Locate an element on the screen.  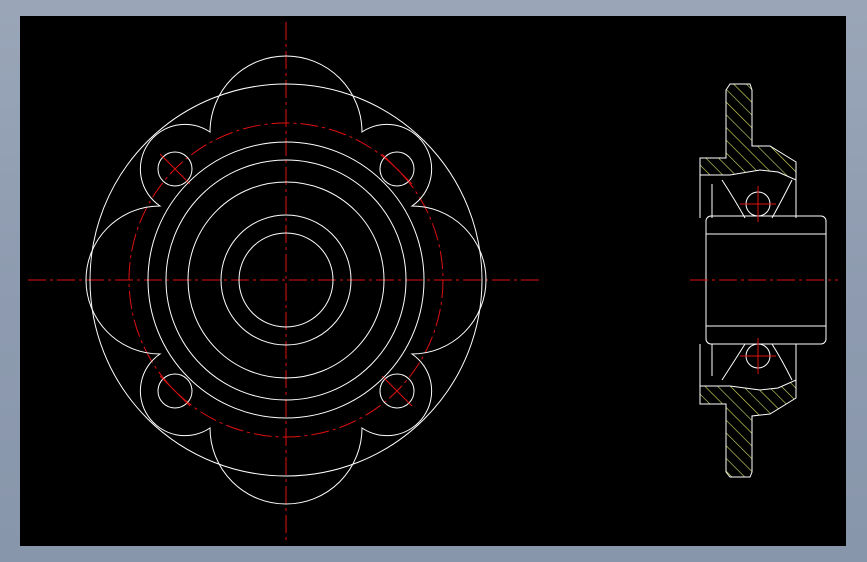
bolt-hole-bottom-right is located at coordinates (397, 391).